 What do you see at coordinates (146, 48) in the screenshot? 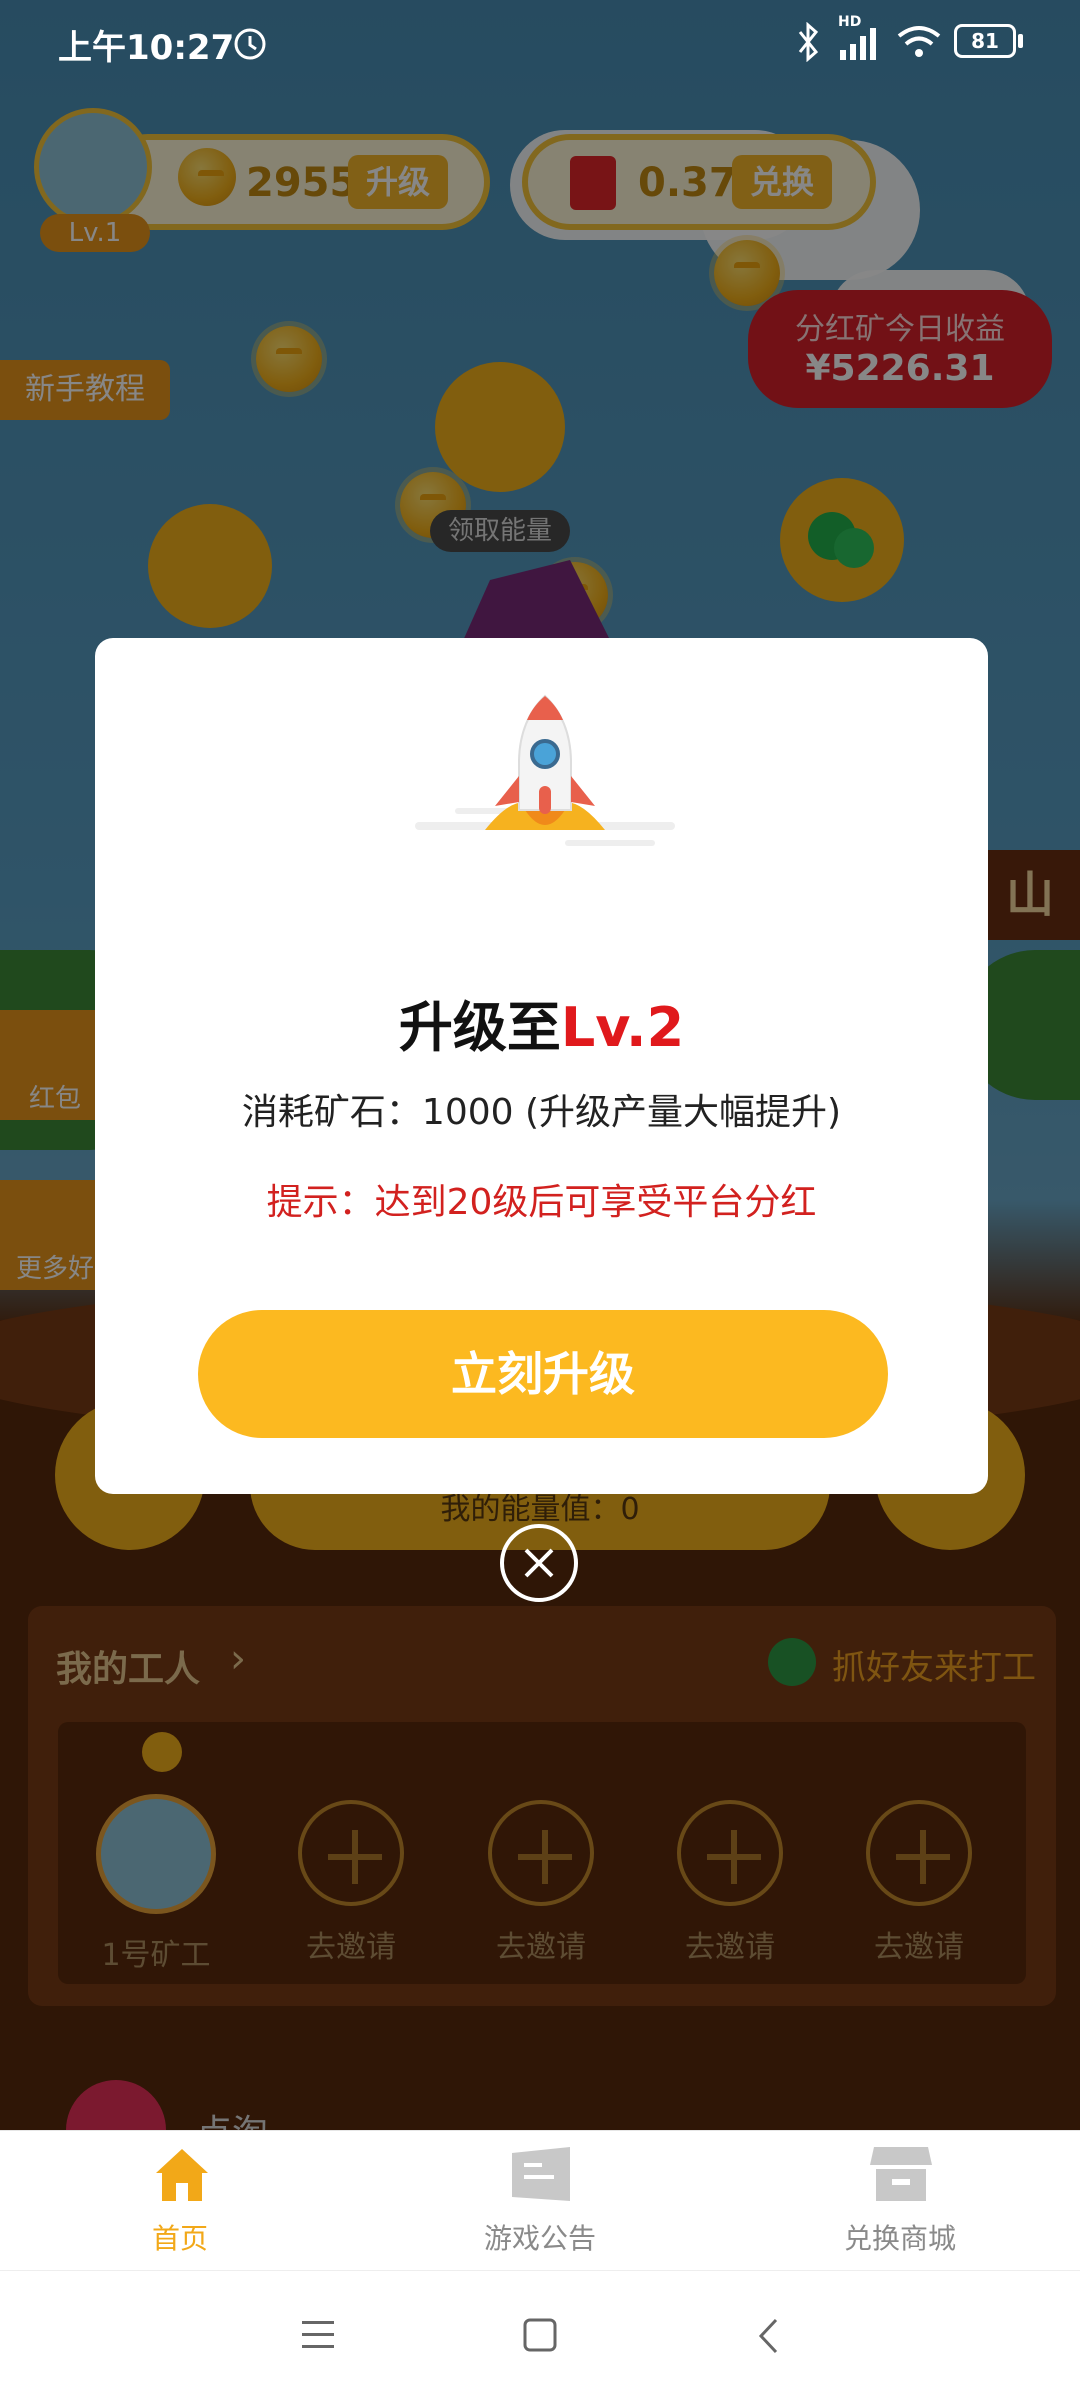
I see `status-time: 上午10:27` at bounding box center [146, 48].